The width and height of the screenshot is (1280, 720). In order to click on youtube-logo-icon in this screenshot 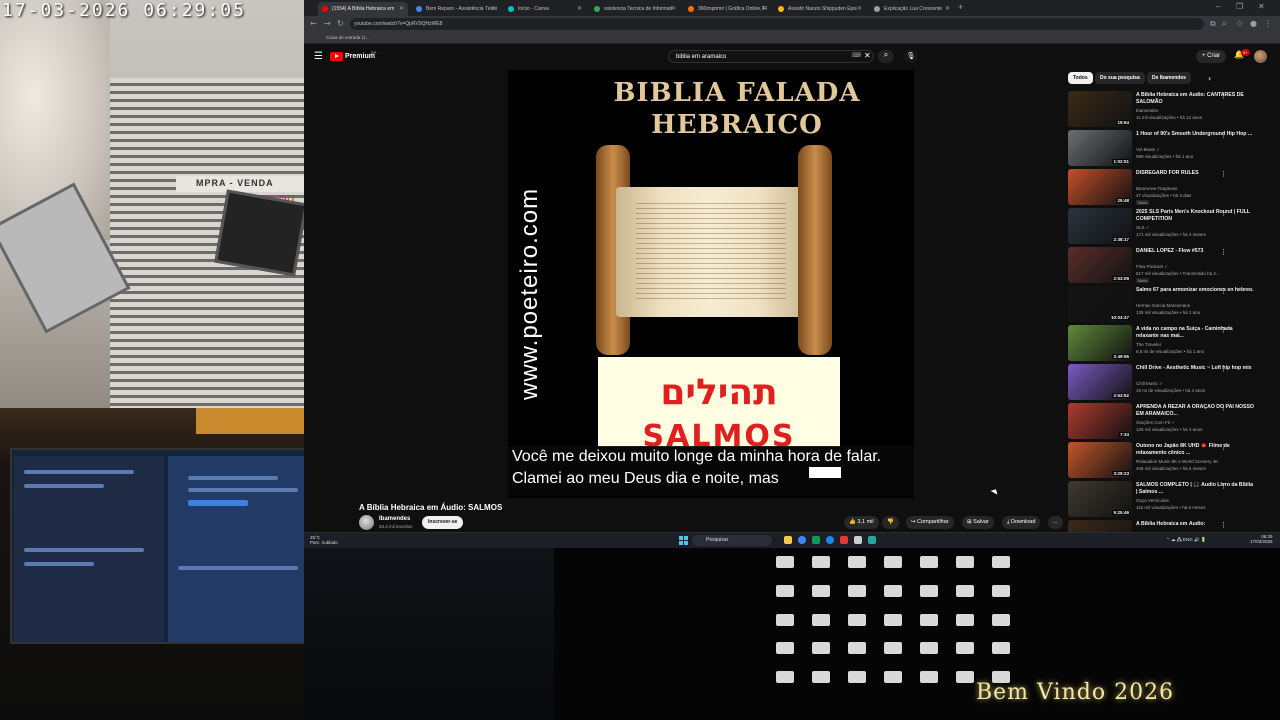, I will do `click(336, 56)`.